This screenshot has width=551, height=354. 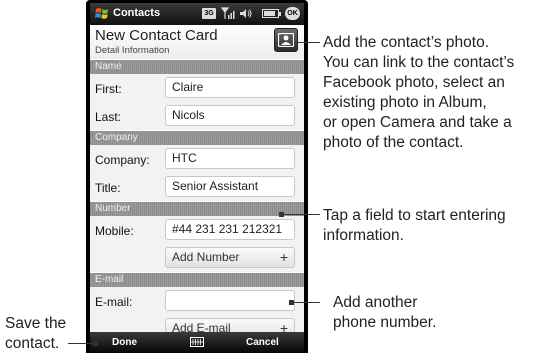 I want to click on contact-photo-icon, so click(x=286, y=40).